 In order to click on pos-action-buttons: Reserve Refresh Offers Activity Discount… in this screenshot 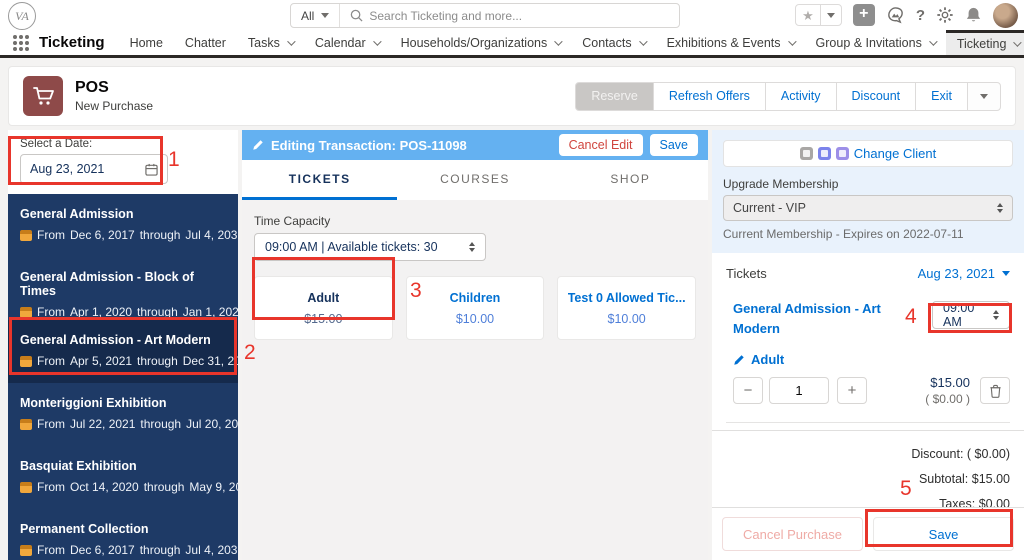, I will do `click(788, 96)`.